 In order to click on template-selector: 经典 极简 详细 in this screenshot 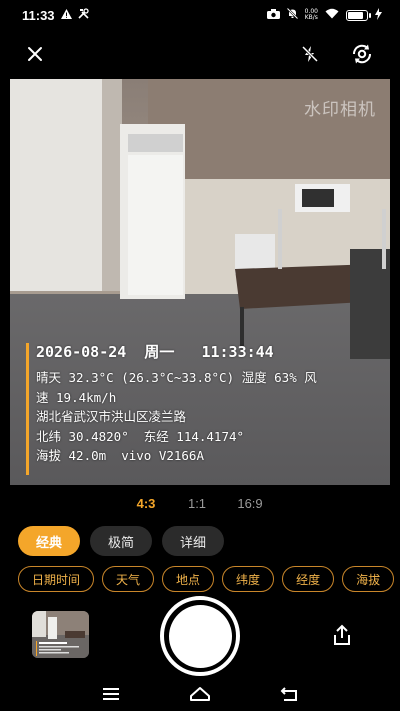, I will do `click(121, 541)`.